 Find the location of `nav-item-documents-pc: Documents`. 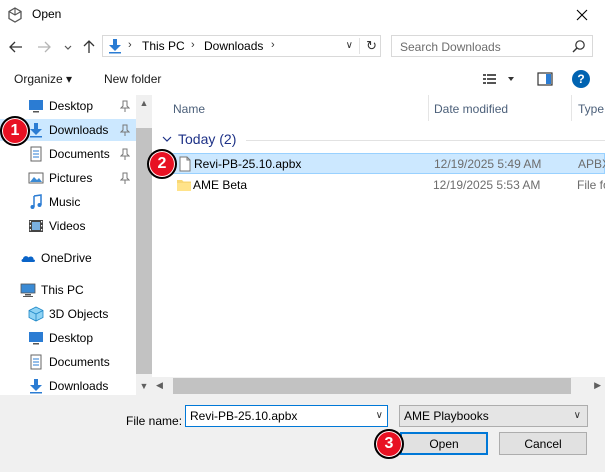

nav-item-documents-pc: Documents is located at coordinates (68, 362).